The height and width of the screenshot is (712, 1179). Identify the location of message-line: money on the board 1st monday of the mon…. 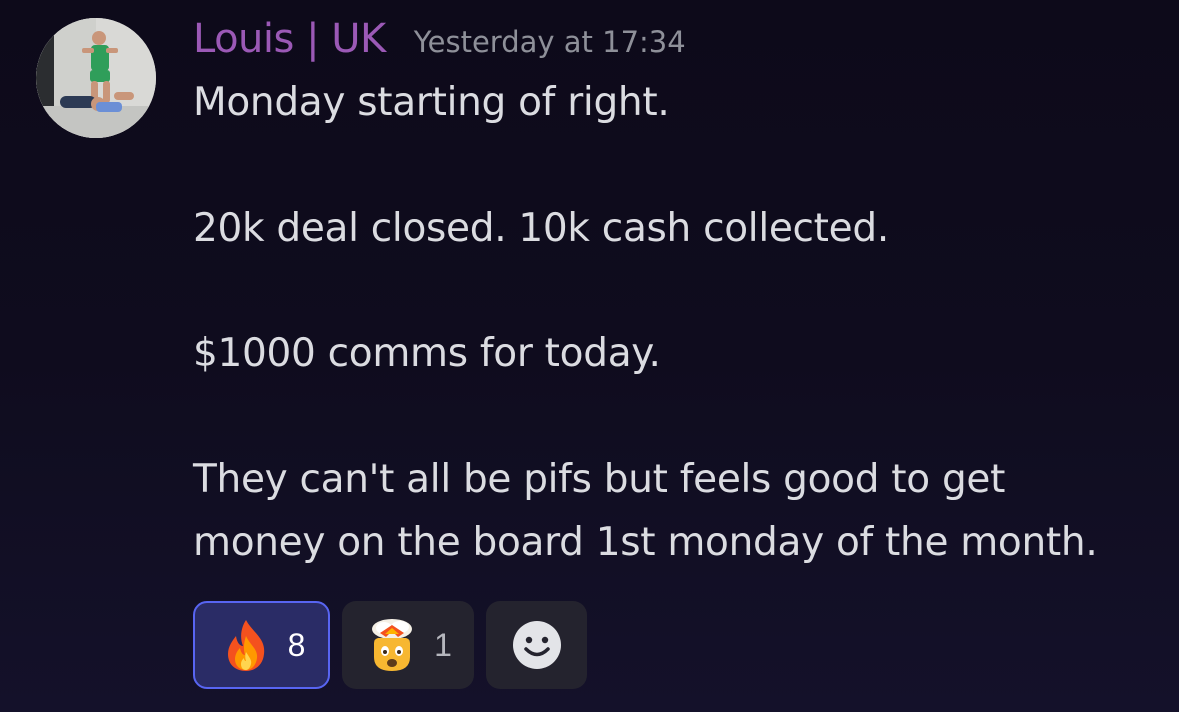
(645, 542).